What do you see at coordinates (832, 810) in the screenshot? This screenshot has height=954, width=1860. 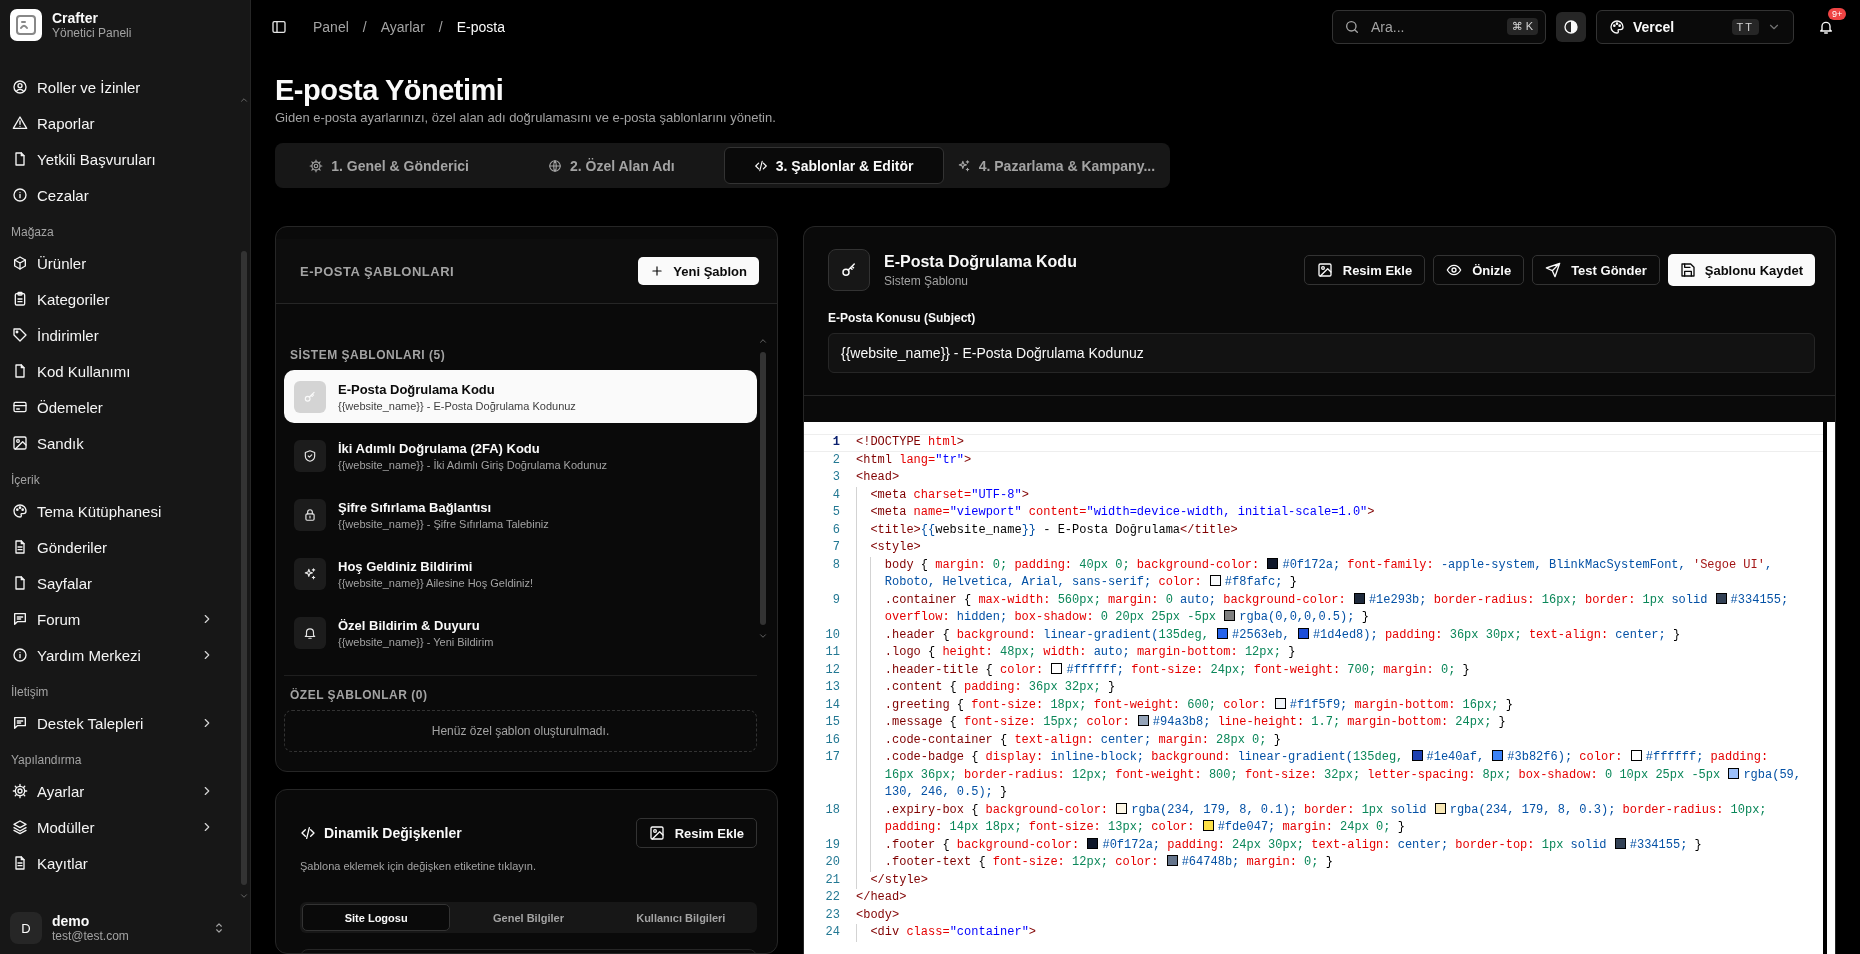 I see `line-number: 18` at bounding box center [832, 810].